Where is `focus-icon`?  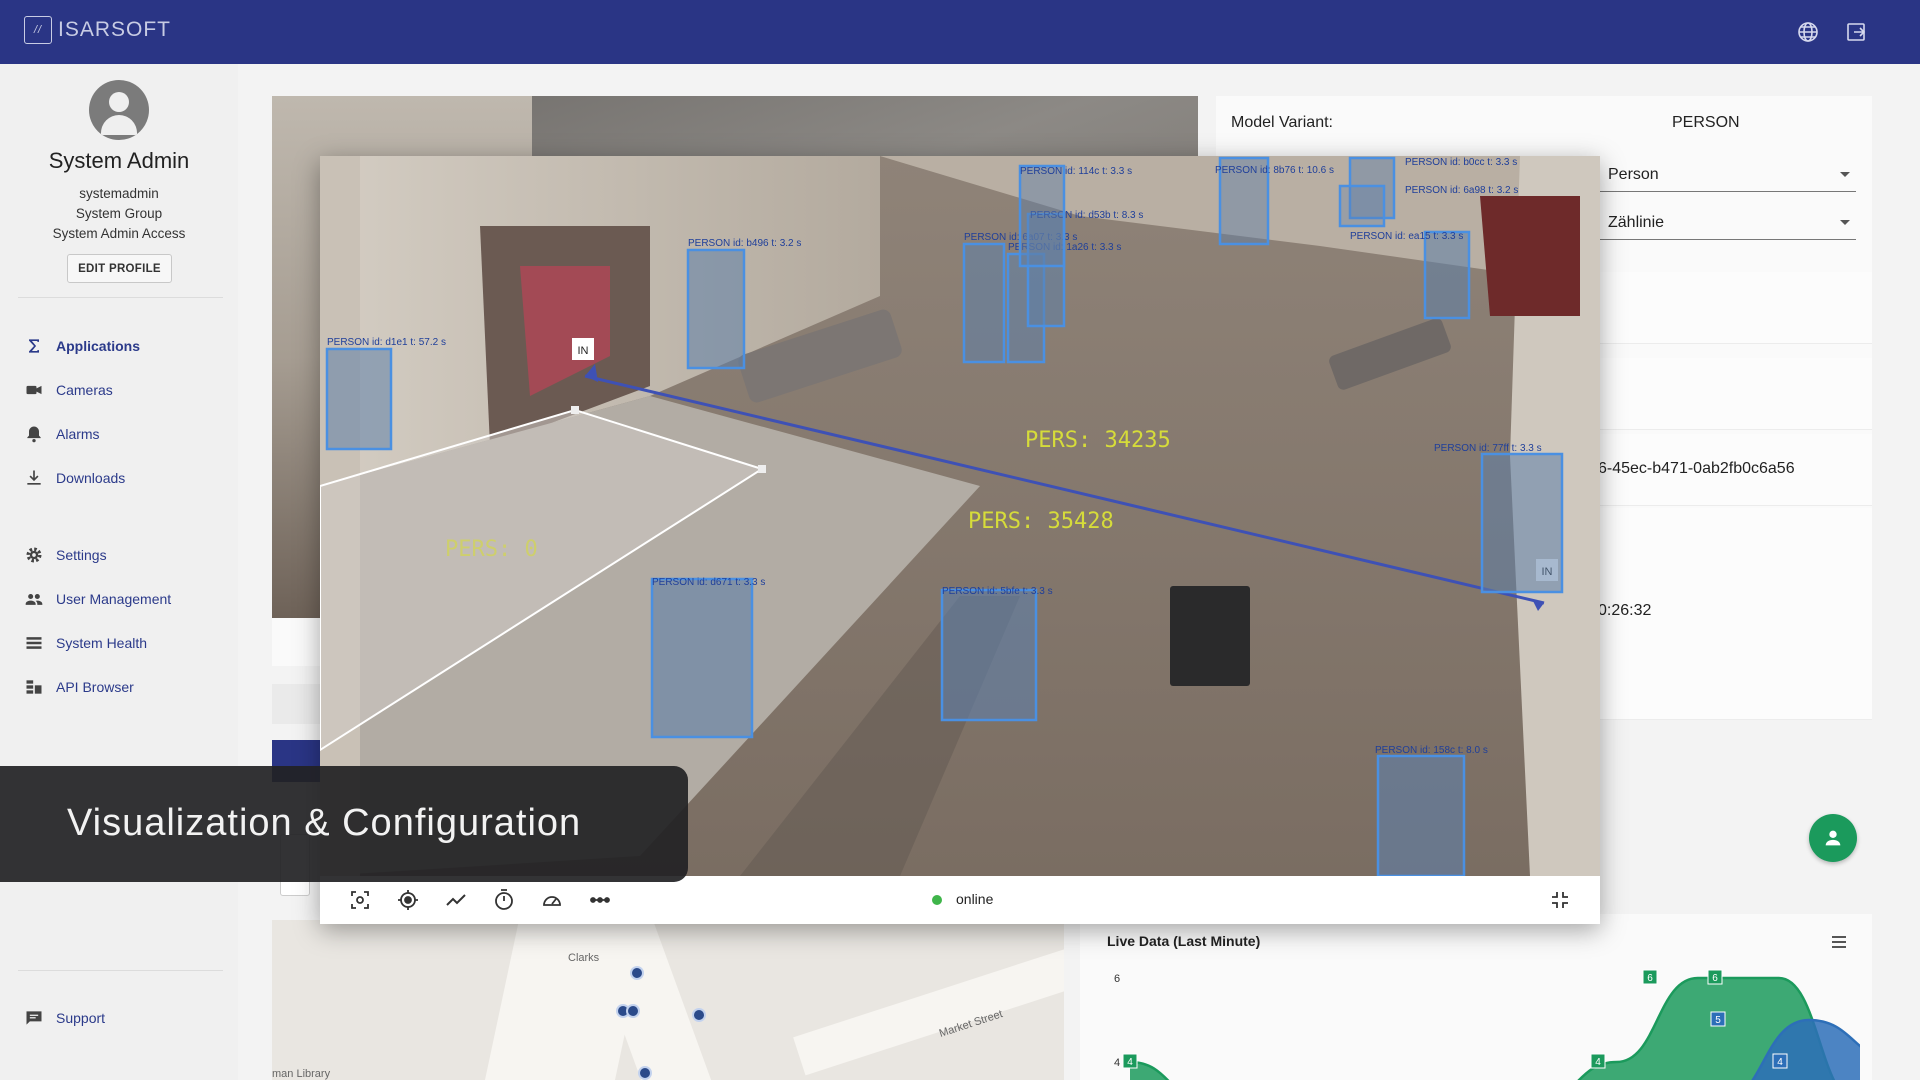 focus-icon is located at coordinates (360, 900).